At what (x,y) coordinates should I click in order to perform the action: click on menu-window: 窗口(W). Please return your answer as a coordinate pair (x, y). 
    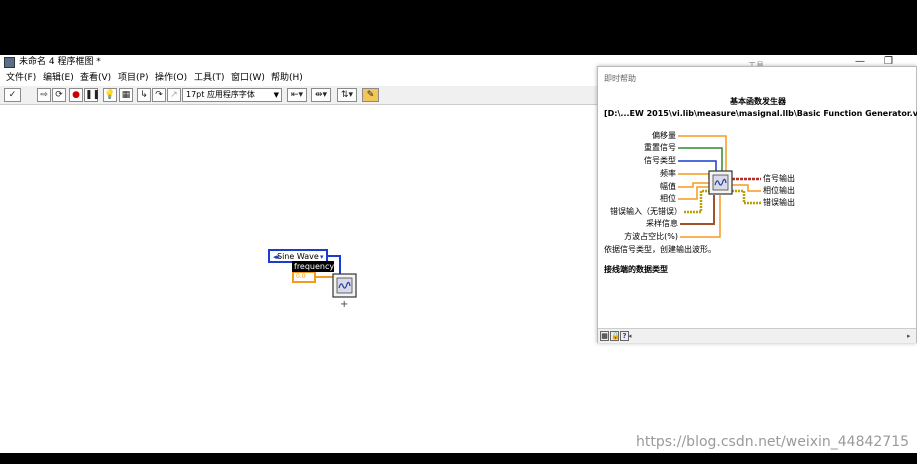
    Looking at the image, I should click on (248, 78).